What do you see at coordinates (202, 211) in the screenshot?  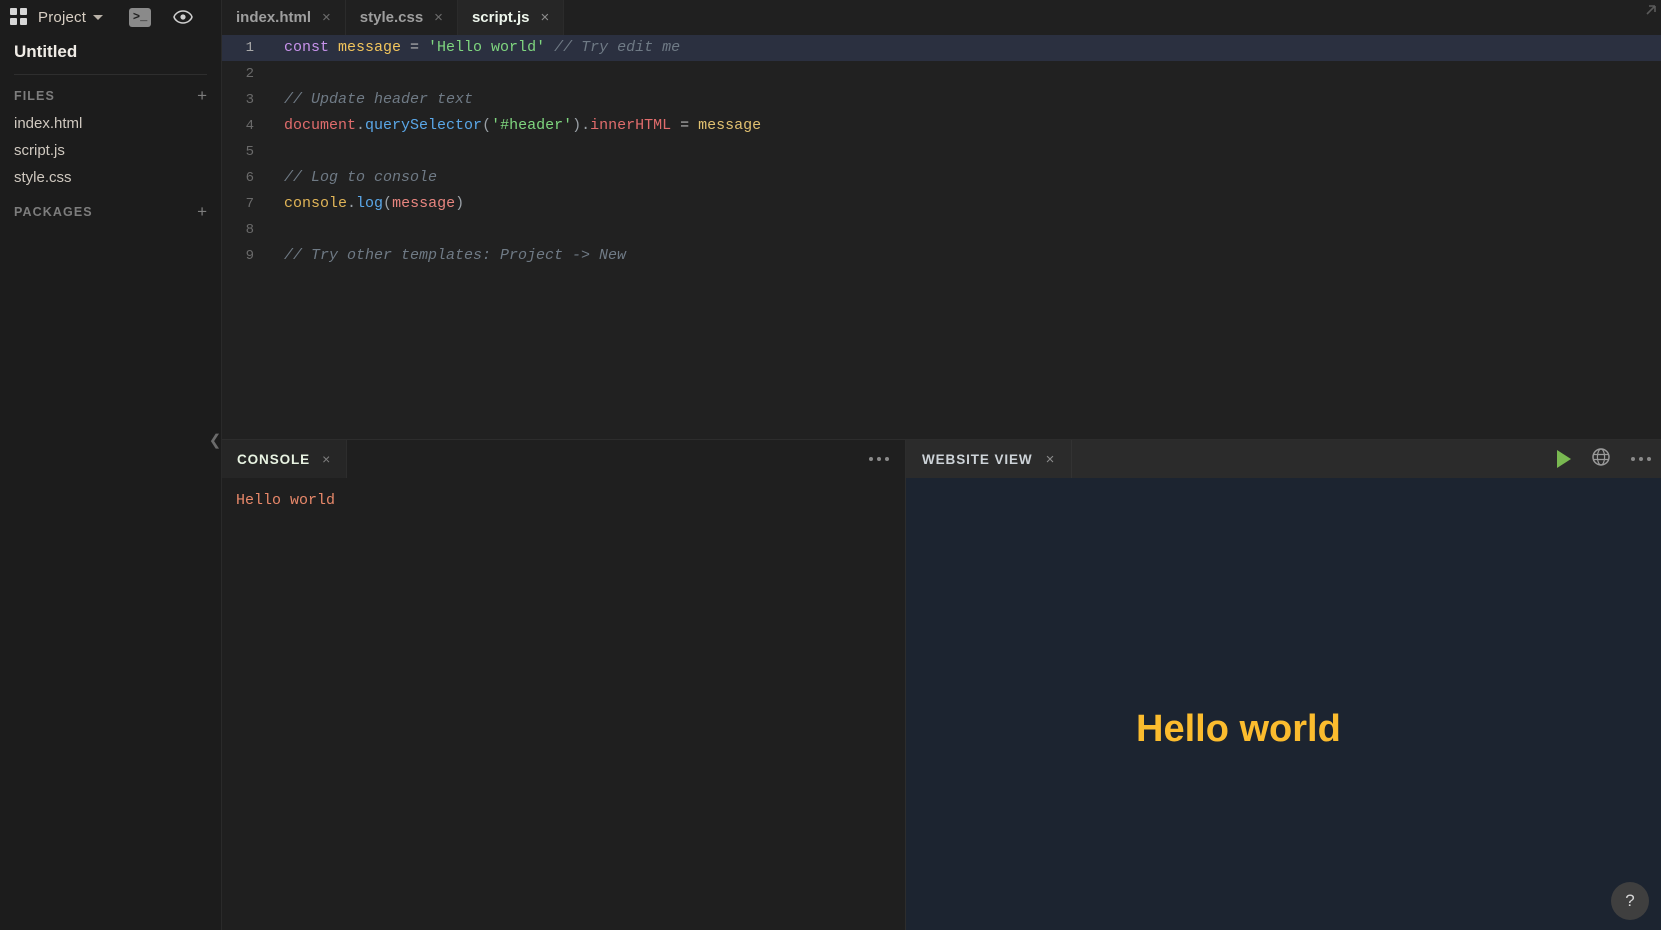 I see `add-package-button: +` at bounding box center [202, 211].